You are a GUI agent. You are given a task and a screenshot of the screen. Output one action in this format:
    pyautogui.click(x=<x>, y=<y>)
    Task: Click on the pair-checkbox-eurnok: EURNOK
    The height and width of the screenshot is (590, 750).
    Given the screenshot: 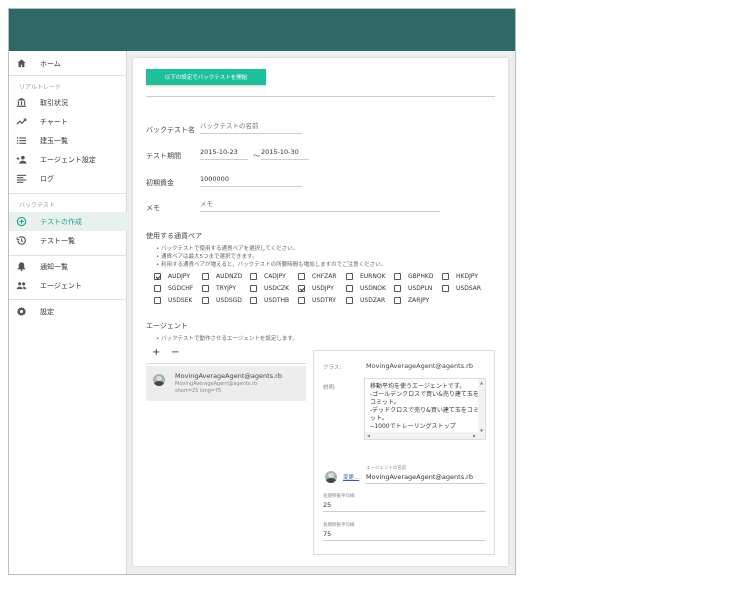 What is the action you would take?
    pyautogui.click(x=366, y=276)
    